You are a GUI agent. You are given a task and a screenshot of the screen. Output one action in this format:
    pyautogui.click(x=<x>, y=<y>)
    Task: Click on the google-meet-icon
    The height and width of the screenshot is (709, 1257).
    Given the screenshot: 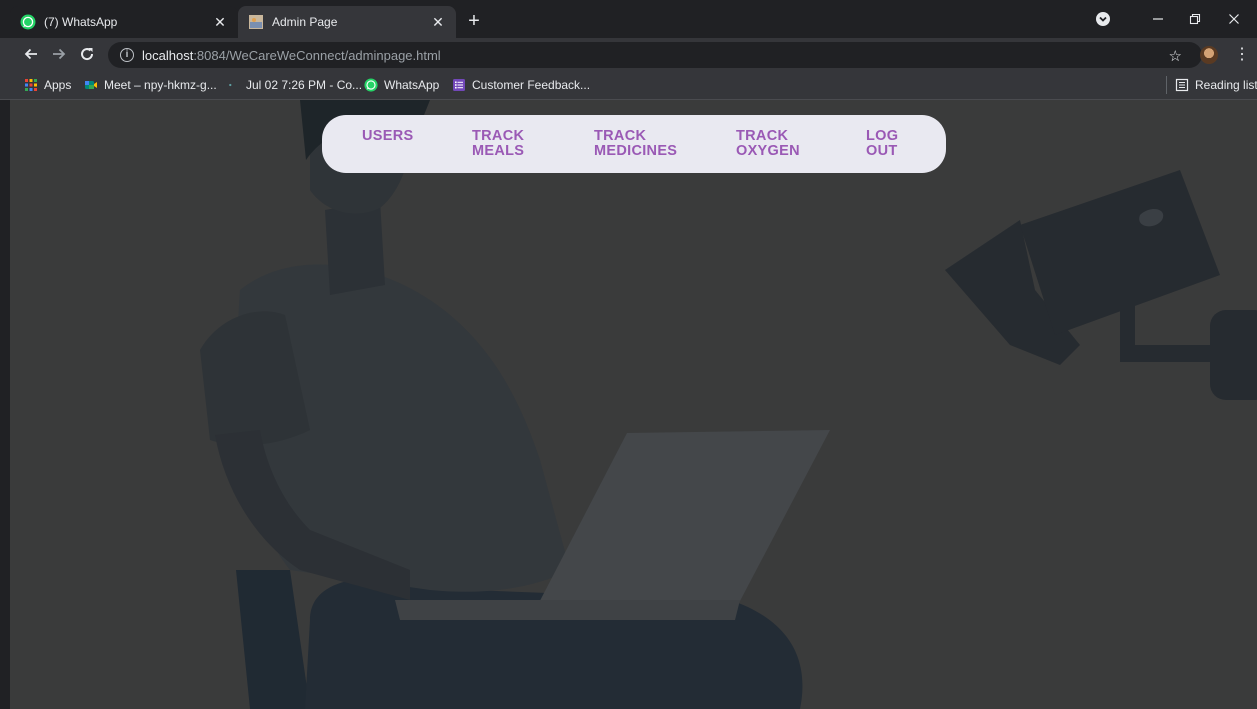 What is the action you would take?
    pyautogui.click(x=91, y=85)
    